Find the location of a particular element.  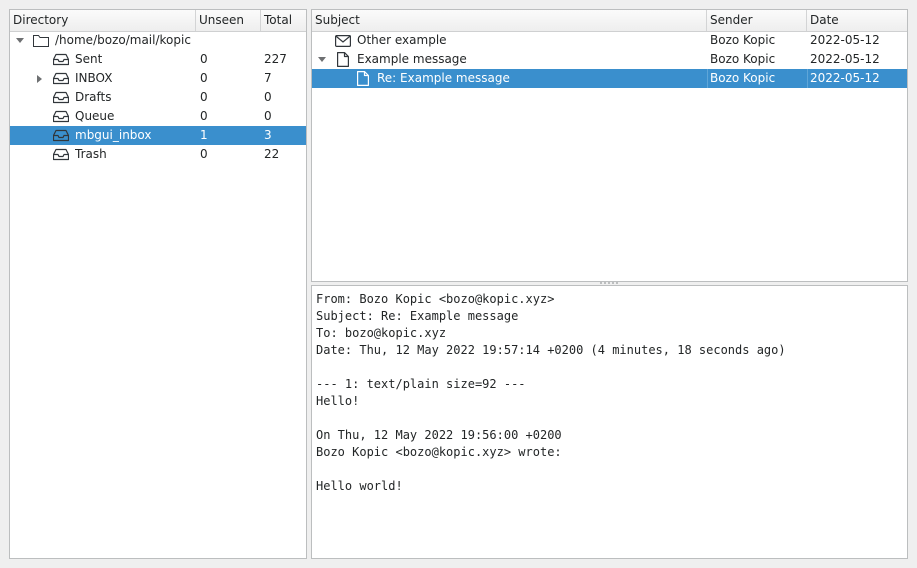

message-subject: Other example is located at coordinates (402, 40).